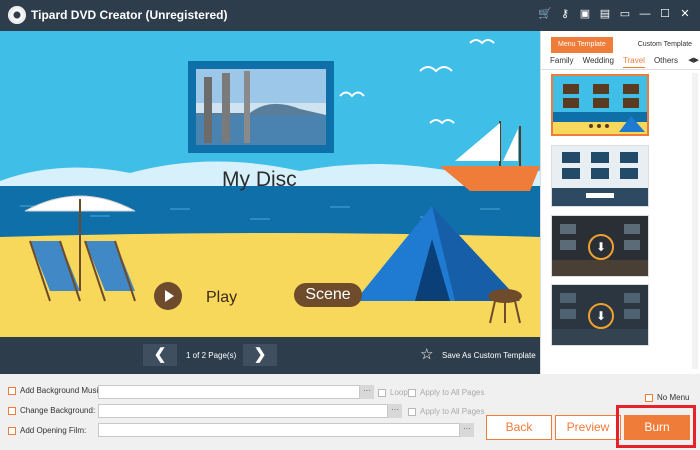 This screenshot has width=700, height=450. Describe the element at coordinates (634, 62) in the screenshot. I see `category-travel: Travel` at that location.